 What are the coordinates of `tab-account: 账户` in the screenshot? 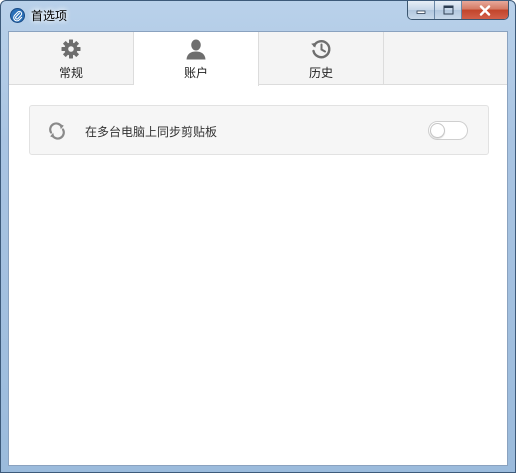 It's located at (196, 59).